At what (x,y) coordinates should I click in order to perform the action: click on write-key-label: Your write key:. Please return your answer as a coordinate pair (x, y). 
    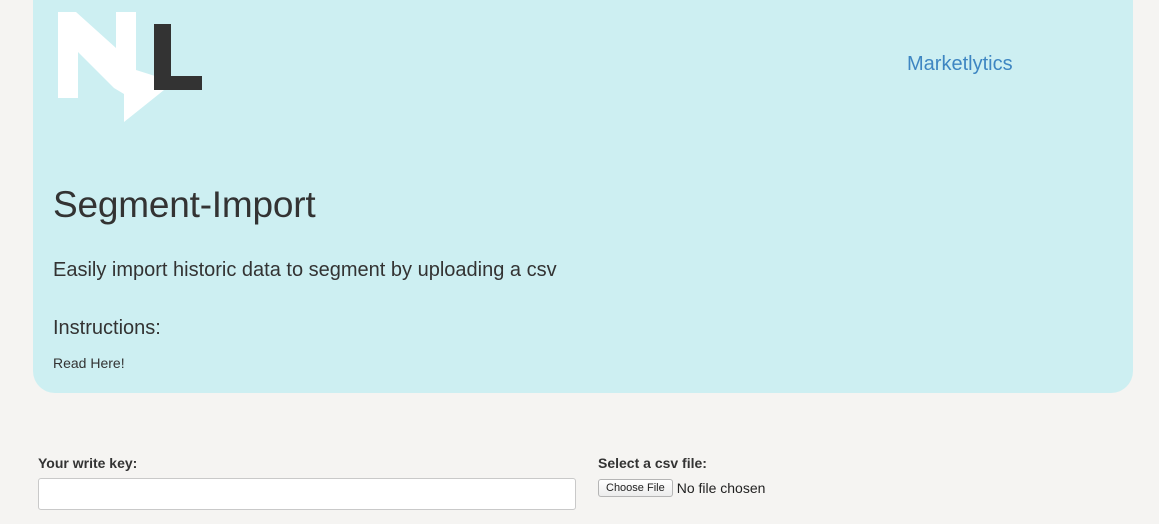
    Looking at the image, I should click on (88, 463).